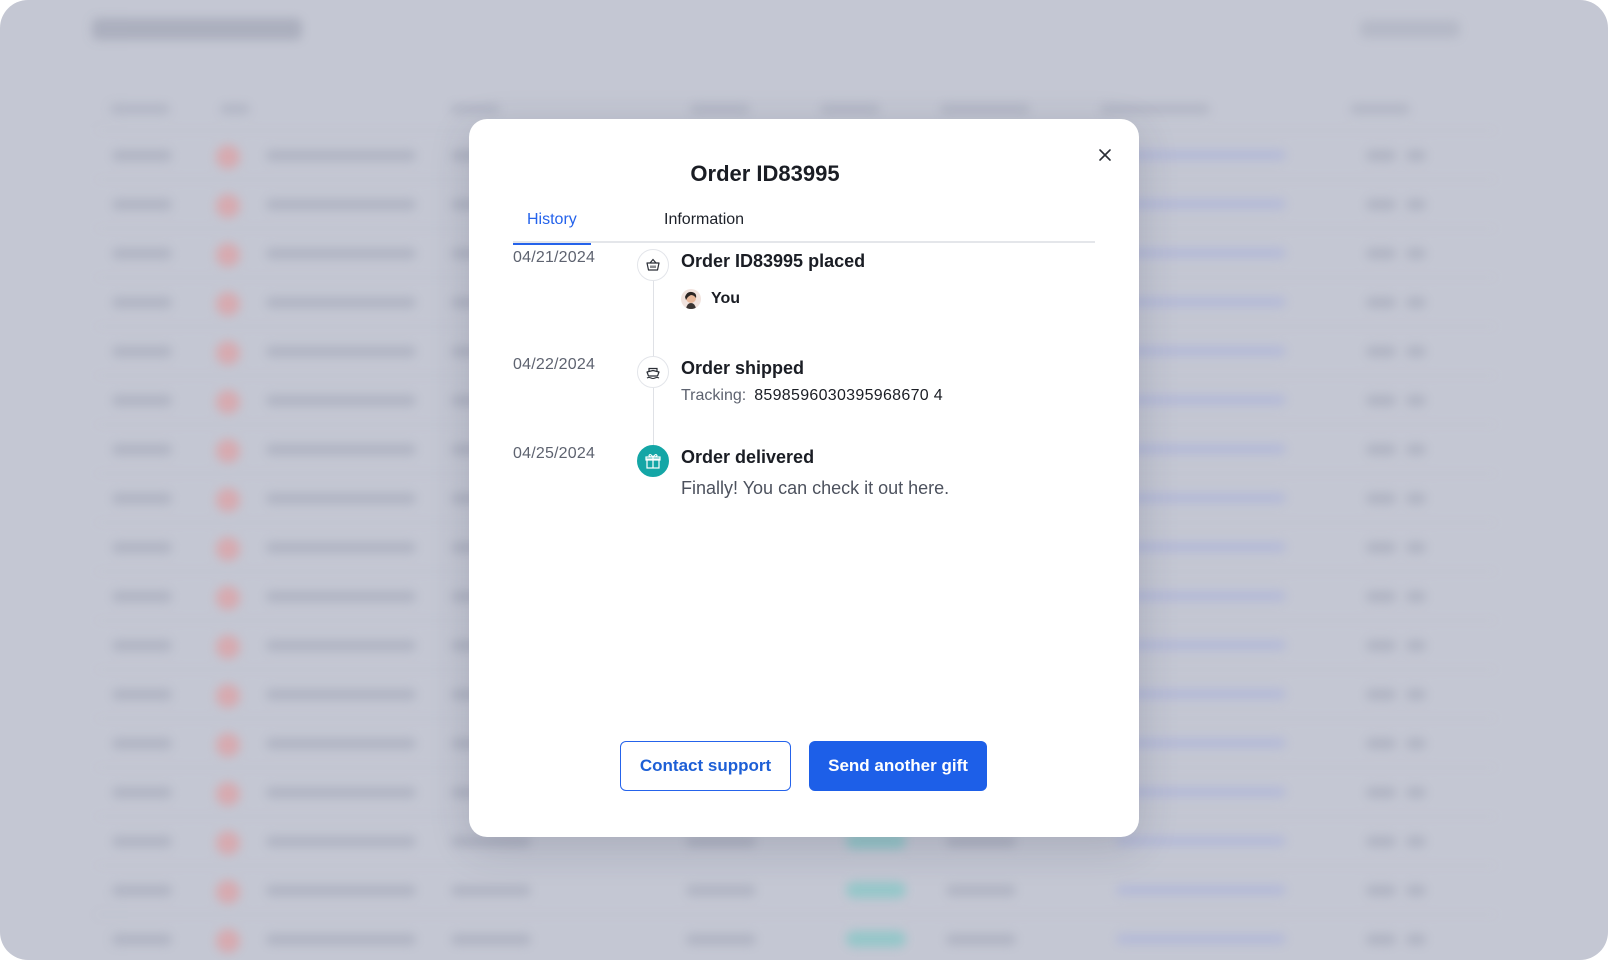 The width and height of the screenshot is (1608, 960). What do you see at coordinates (653, 265) in the screenshot?
I see `basket-icon` at bounding box center [653, 265].